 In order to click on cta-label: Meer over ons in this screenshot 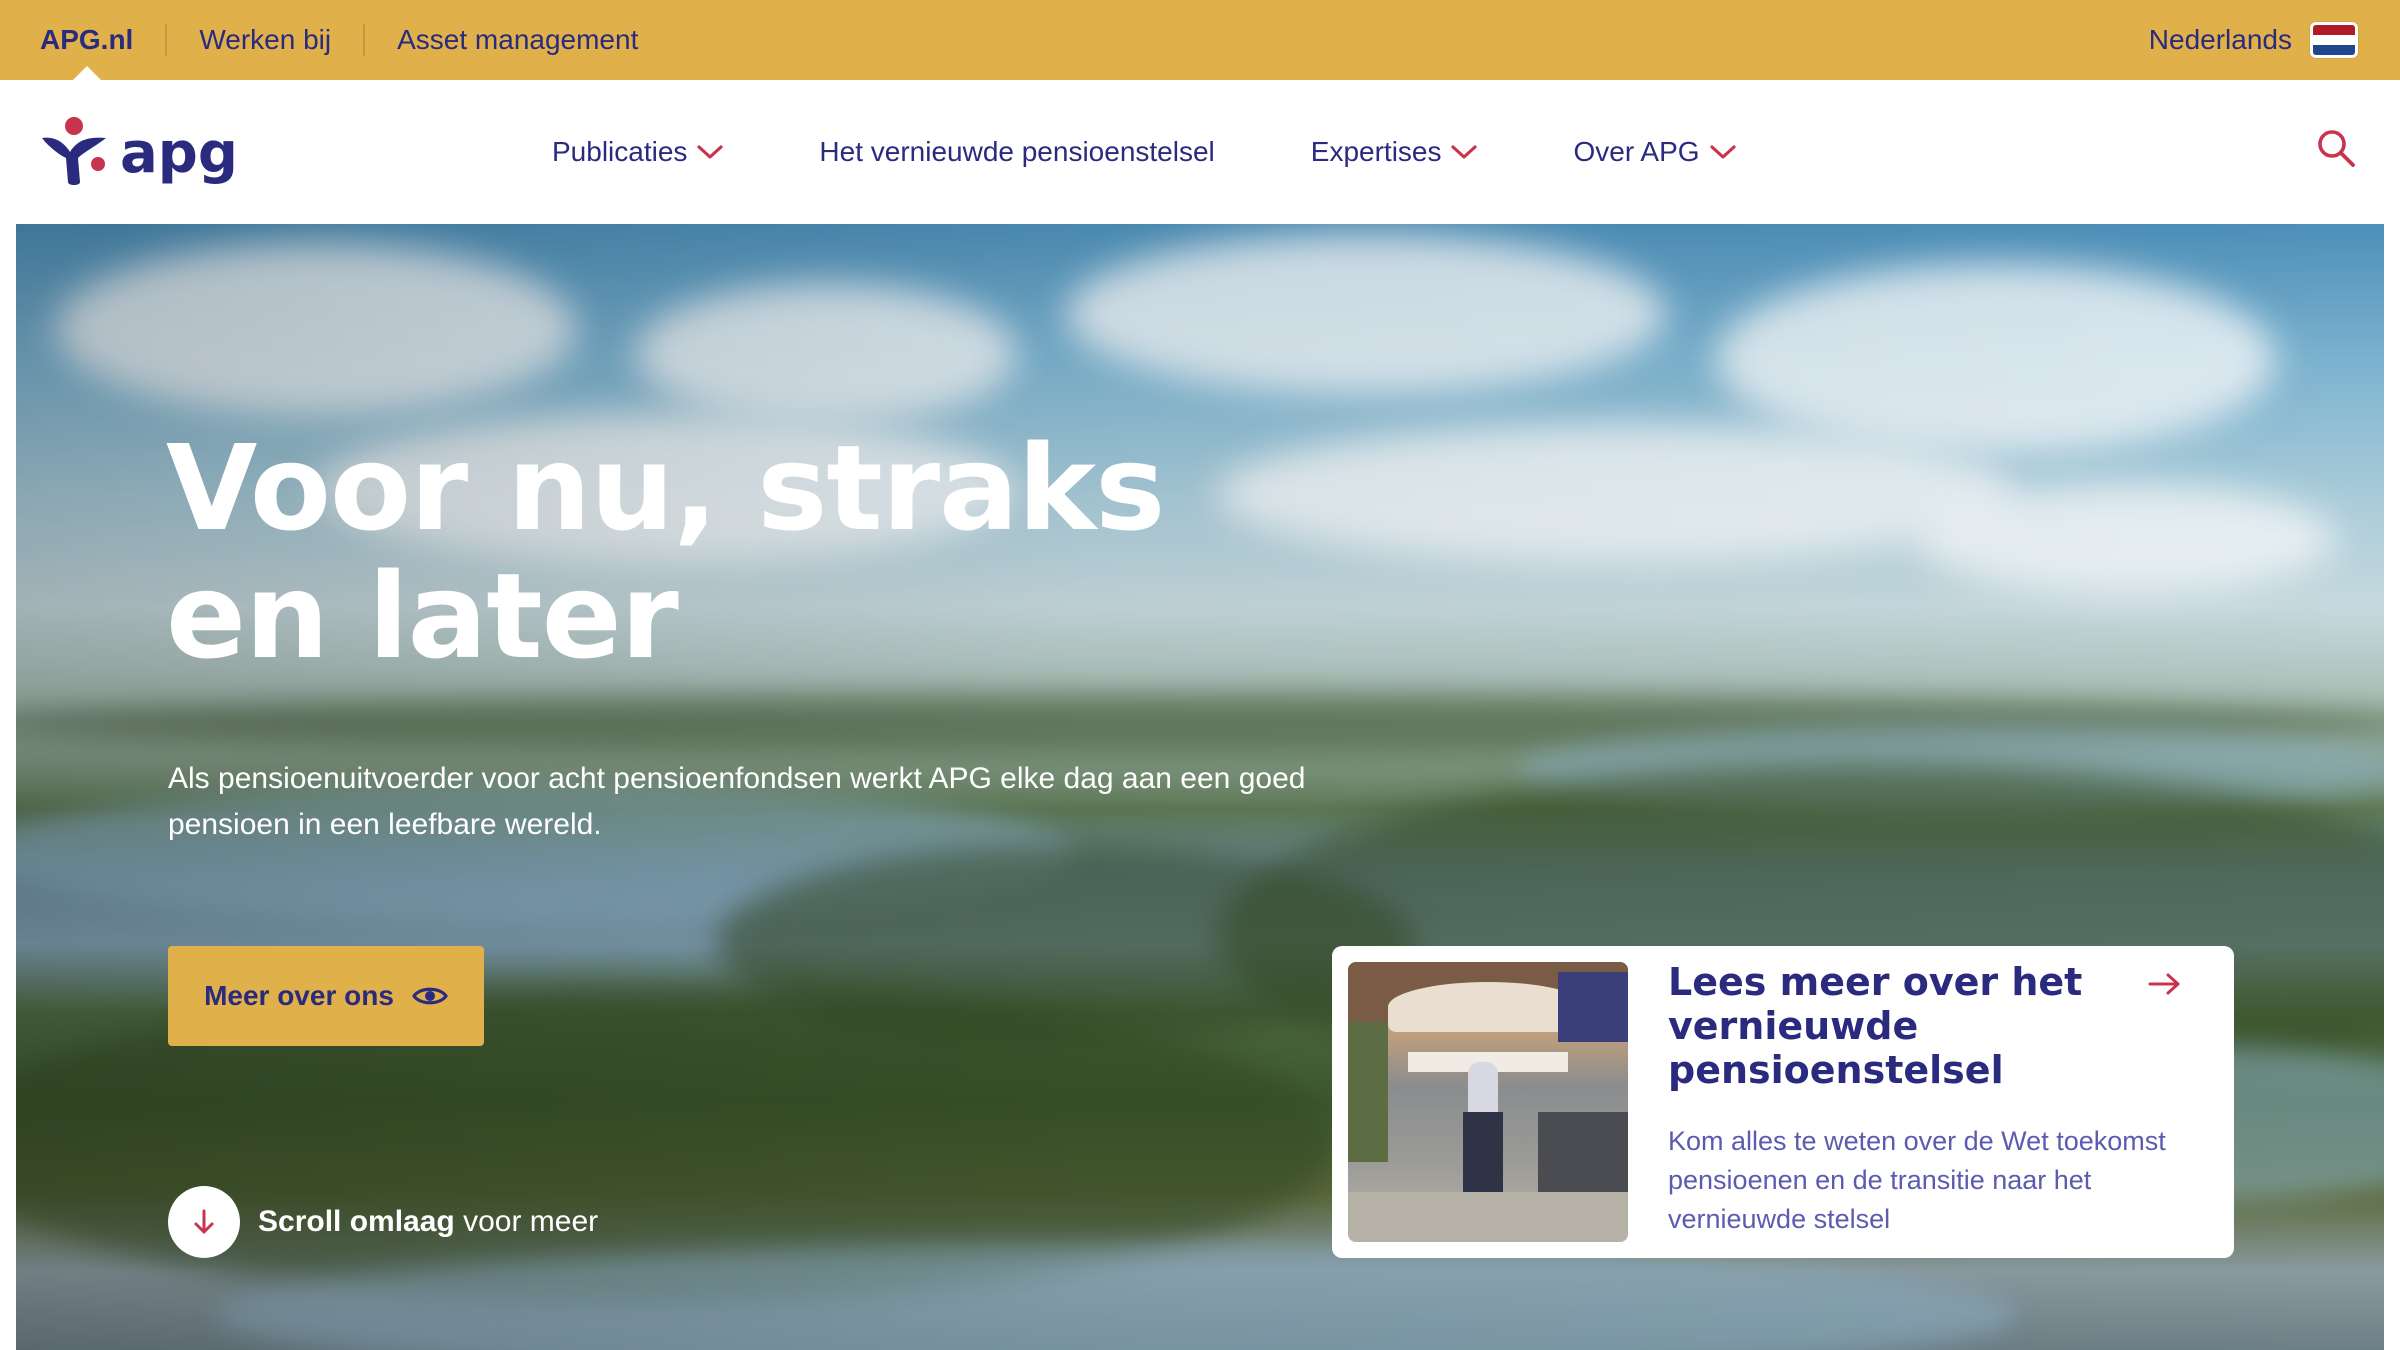, I will do `click(299, 995)`.